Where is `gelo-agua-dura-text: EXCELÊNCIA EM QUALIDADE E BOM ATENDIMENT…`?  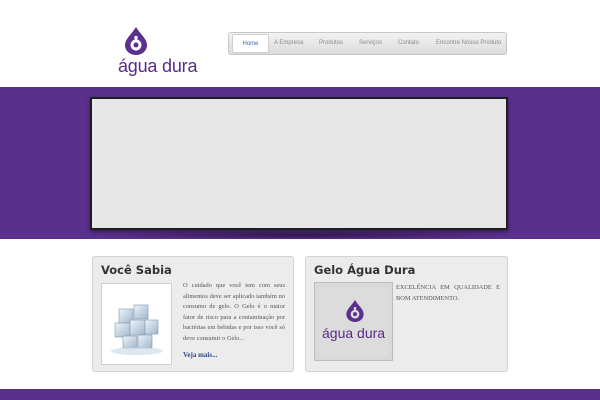 gelo-agua-dura-text: EXCELÊNCIA EM QUALIDADE E BOM ATENDIMENT… is located at coordinates (448, 293).